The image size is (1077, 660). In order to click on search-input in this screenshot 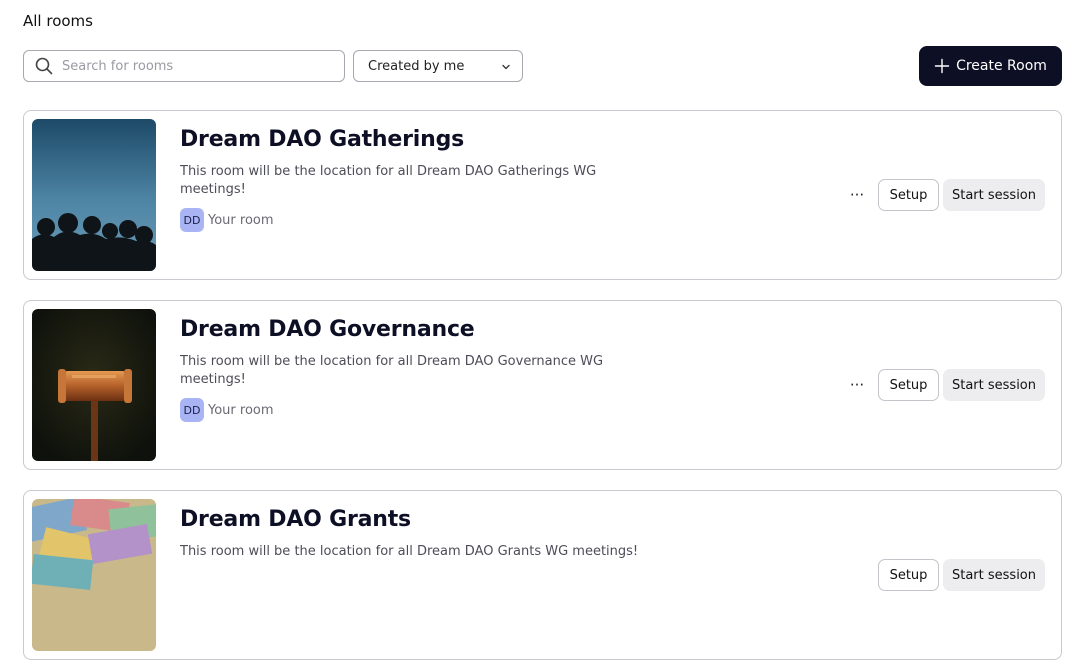, I will do `click(182, 66)`.